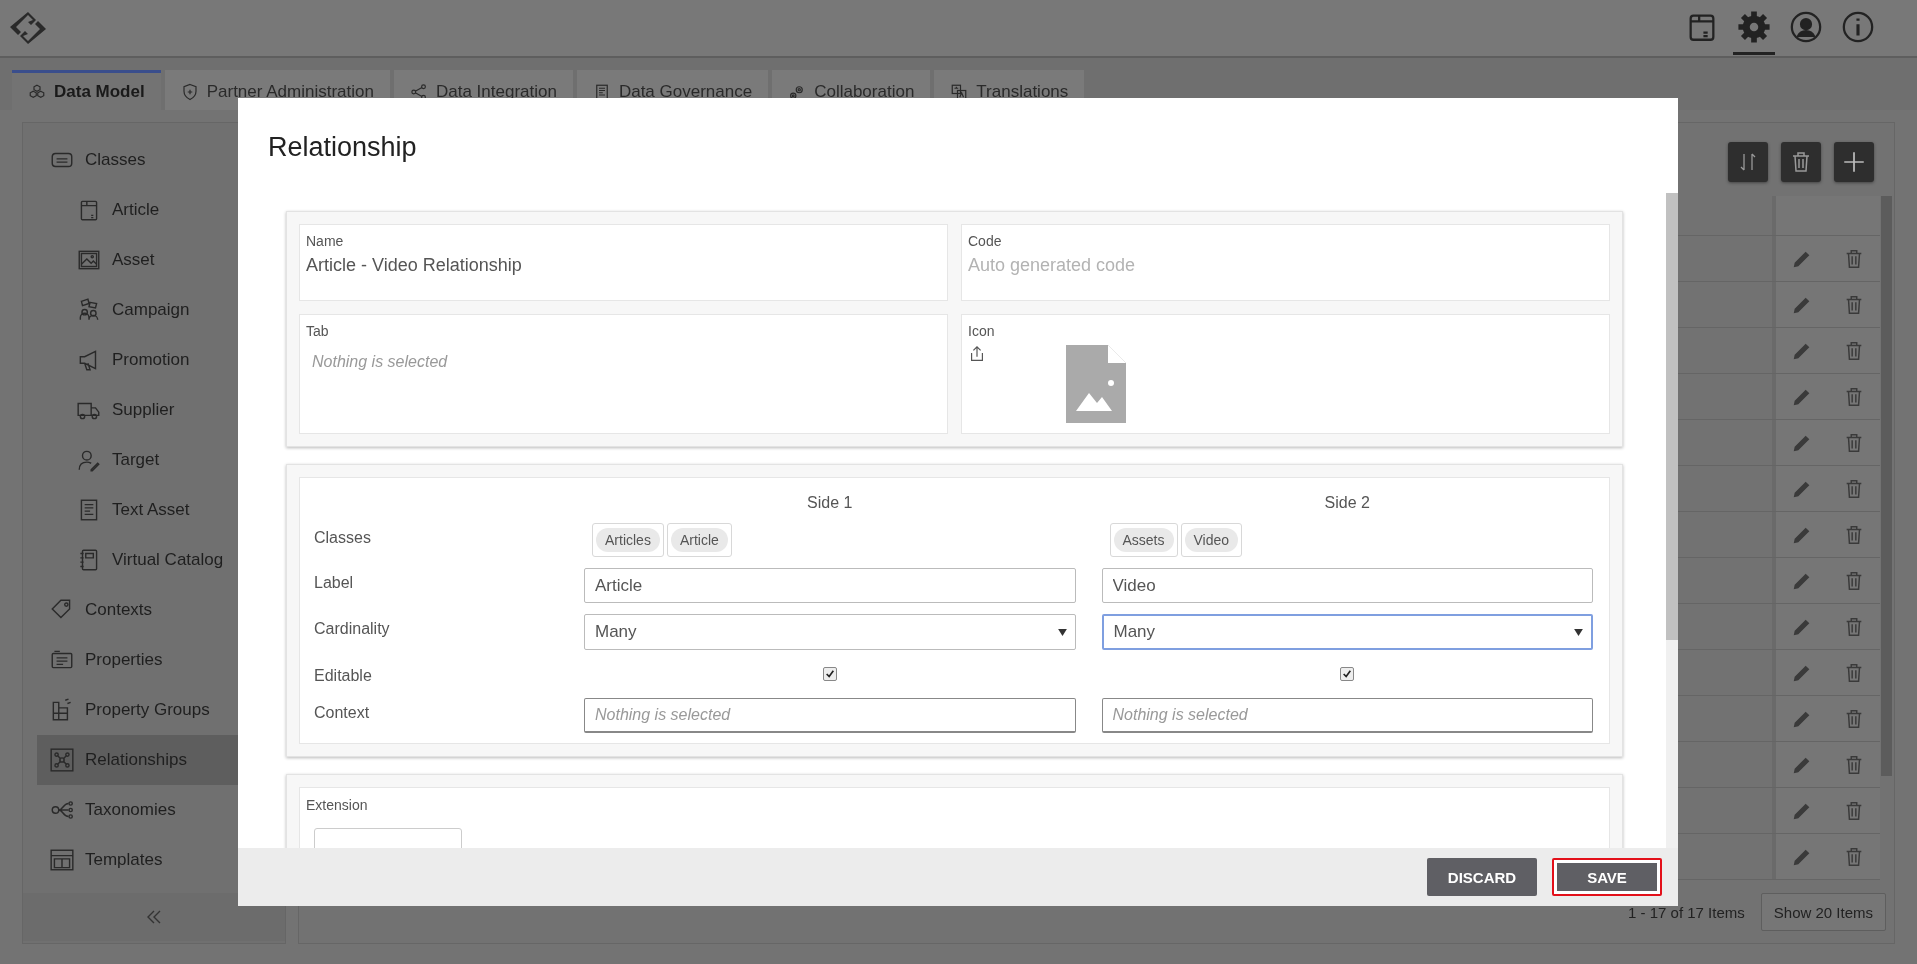 This screenshot has height=964, width=1917. I want to click on code-field: Code Auto generated code, so click(1285, 262).